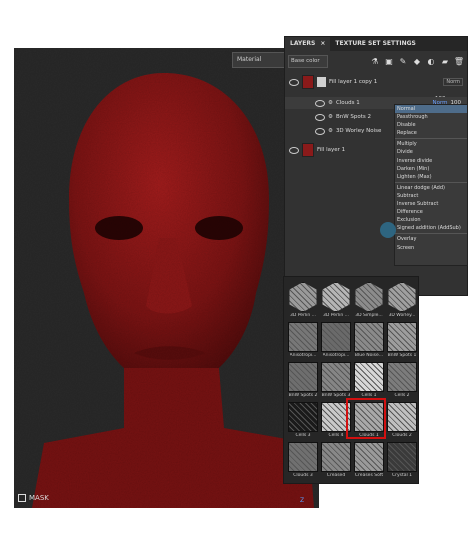  Describe the element at coordinates (402, 382) in the screenshot. I see `texture-item: Cells 2` at that location.